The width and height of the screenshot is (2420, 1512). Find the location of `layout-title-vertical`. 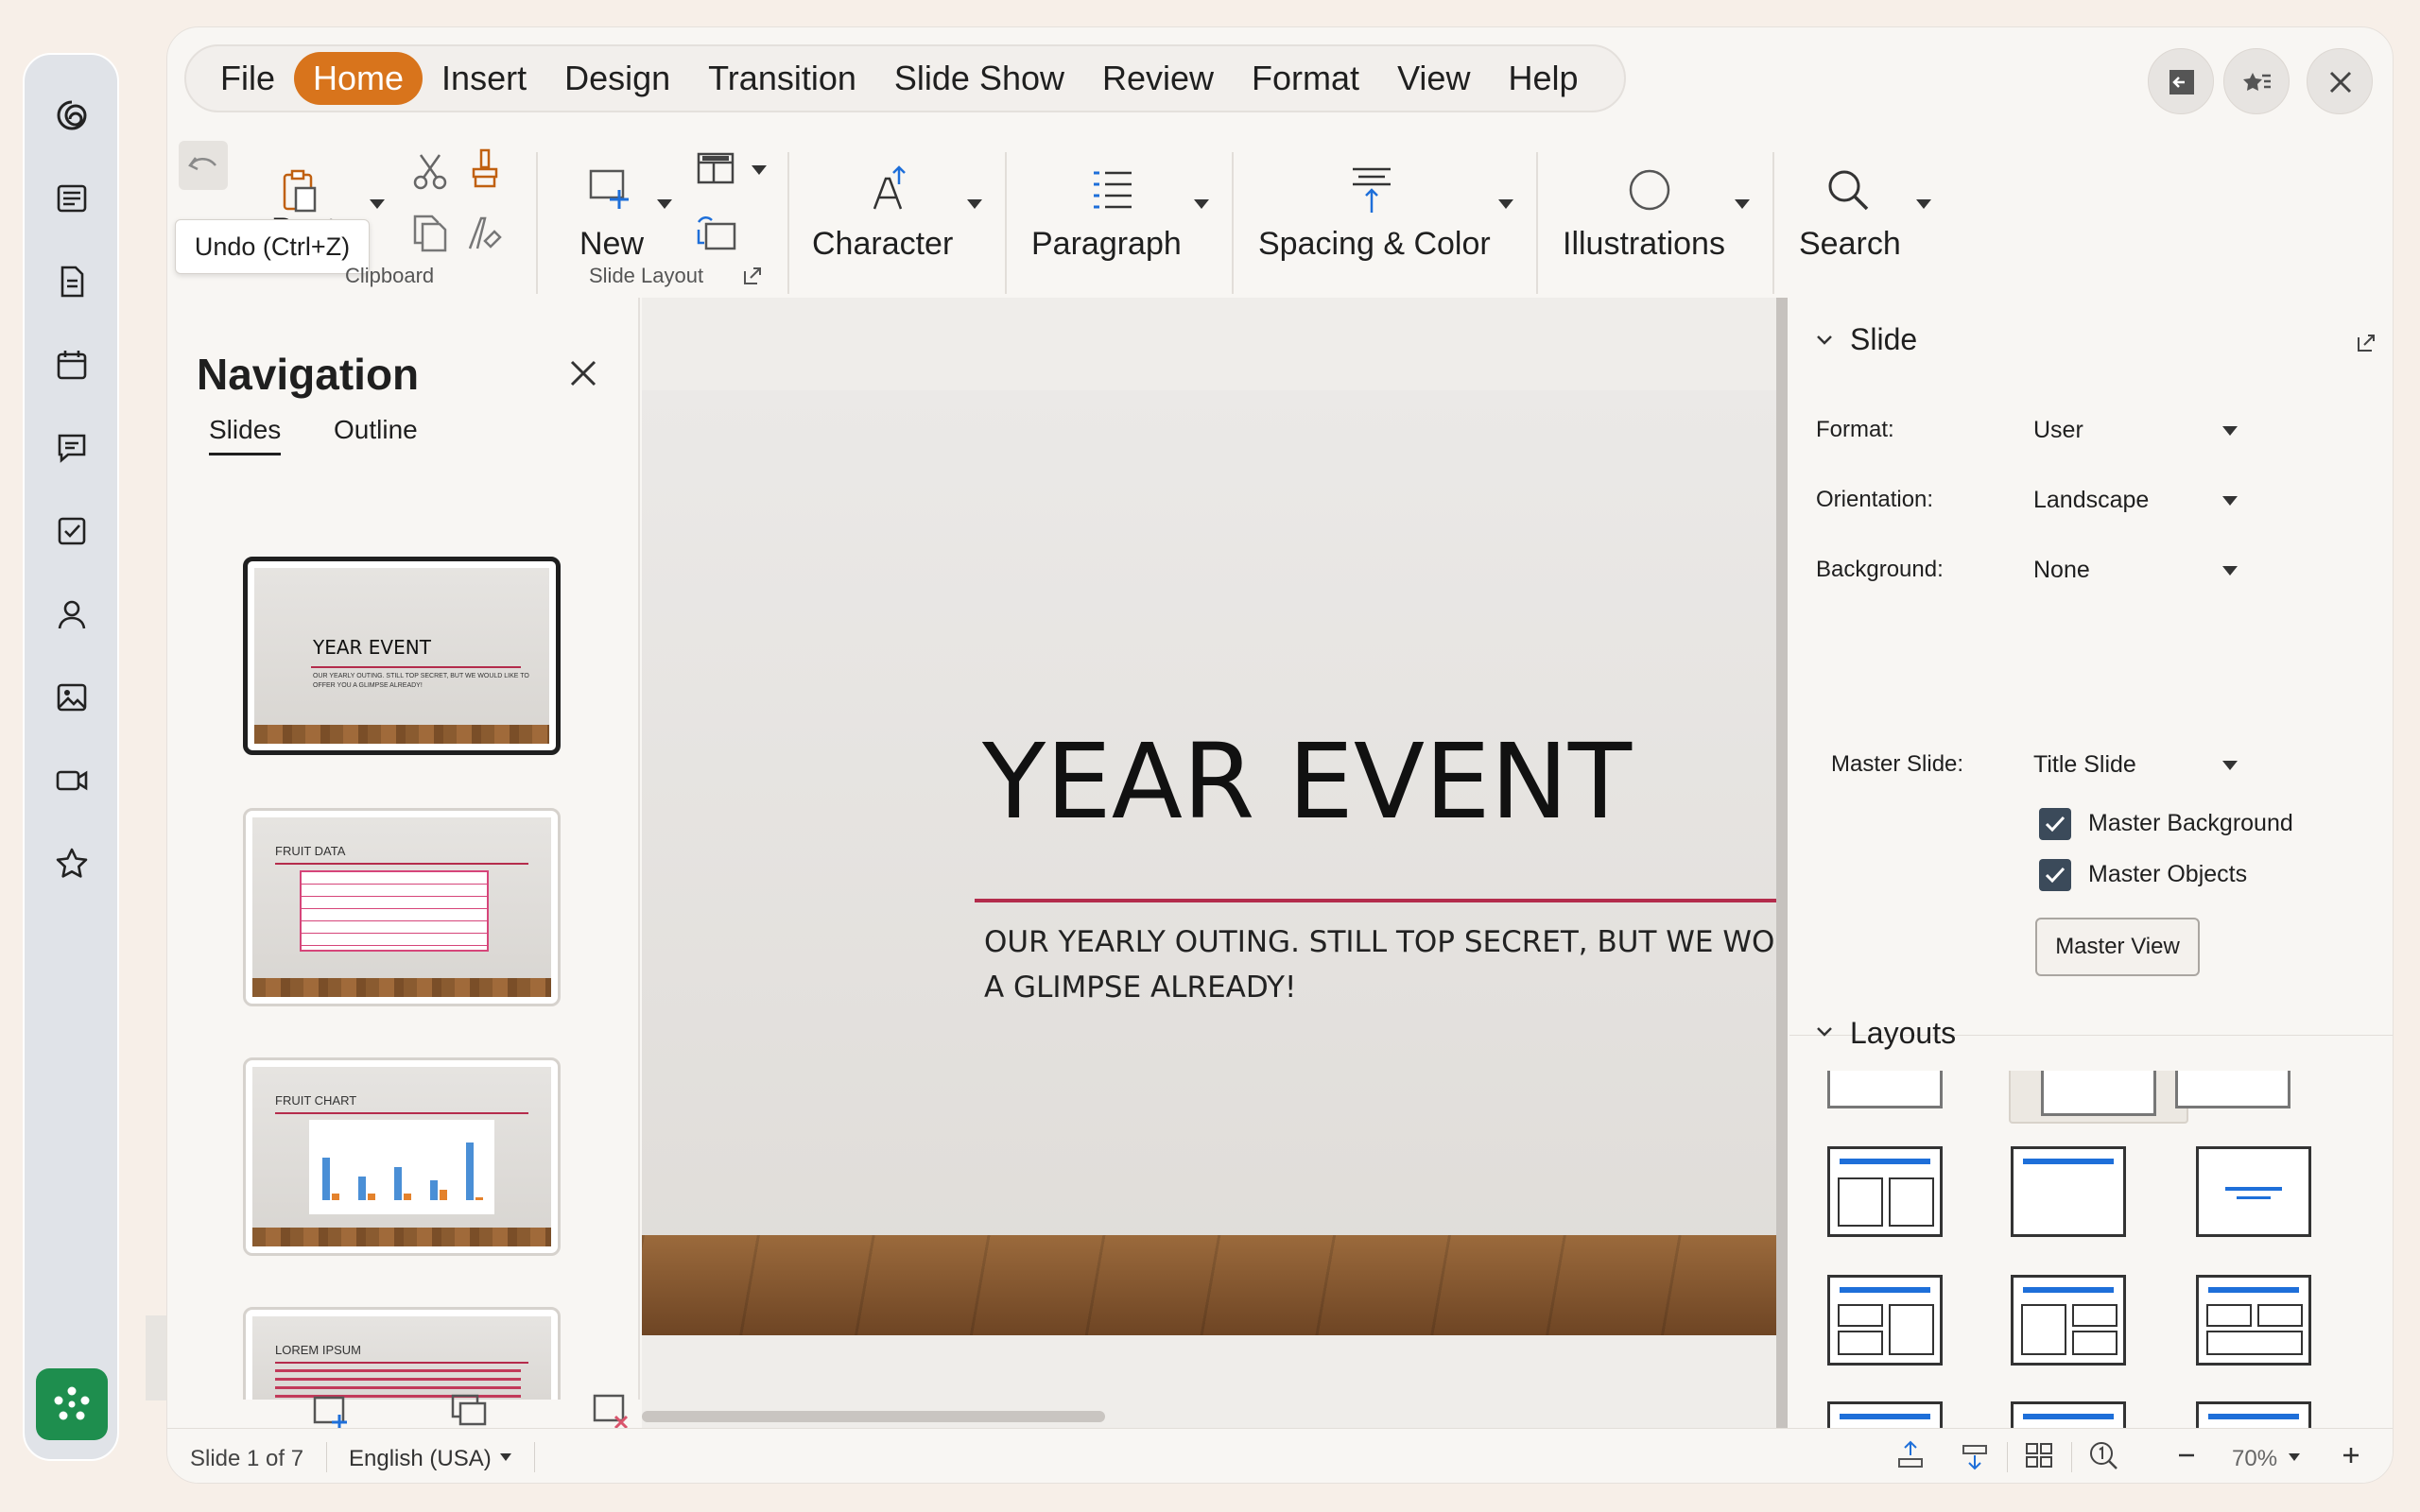

layout-title-vertical is located at coordinates (2253, 1414).